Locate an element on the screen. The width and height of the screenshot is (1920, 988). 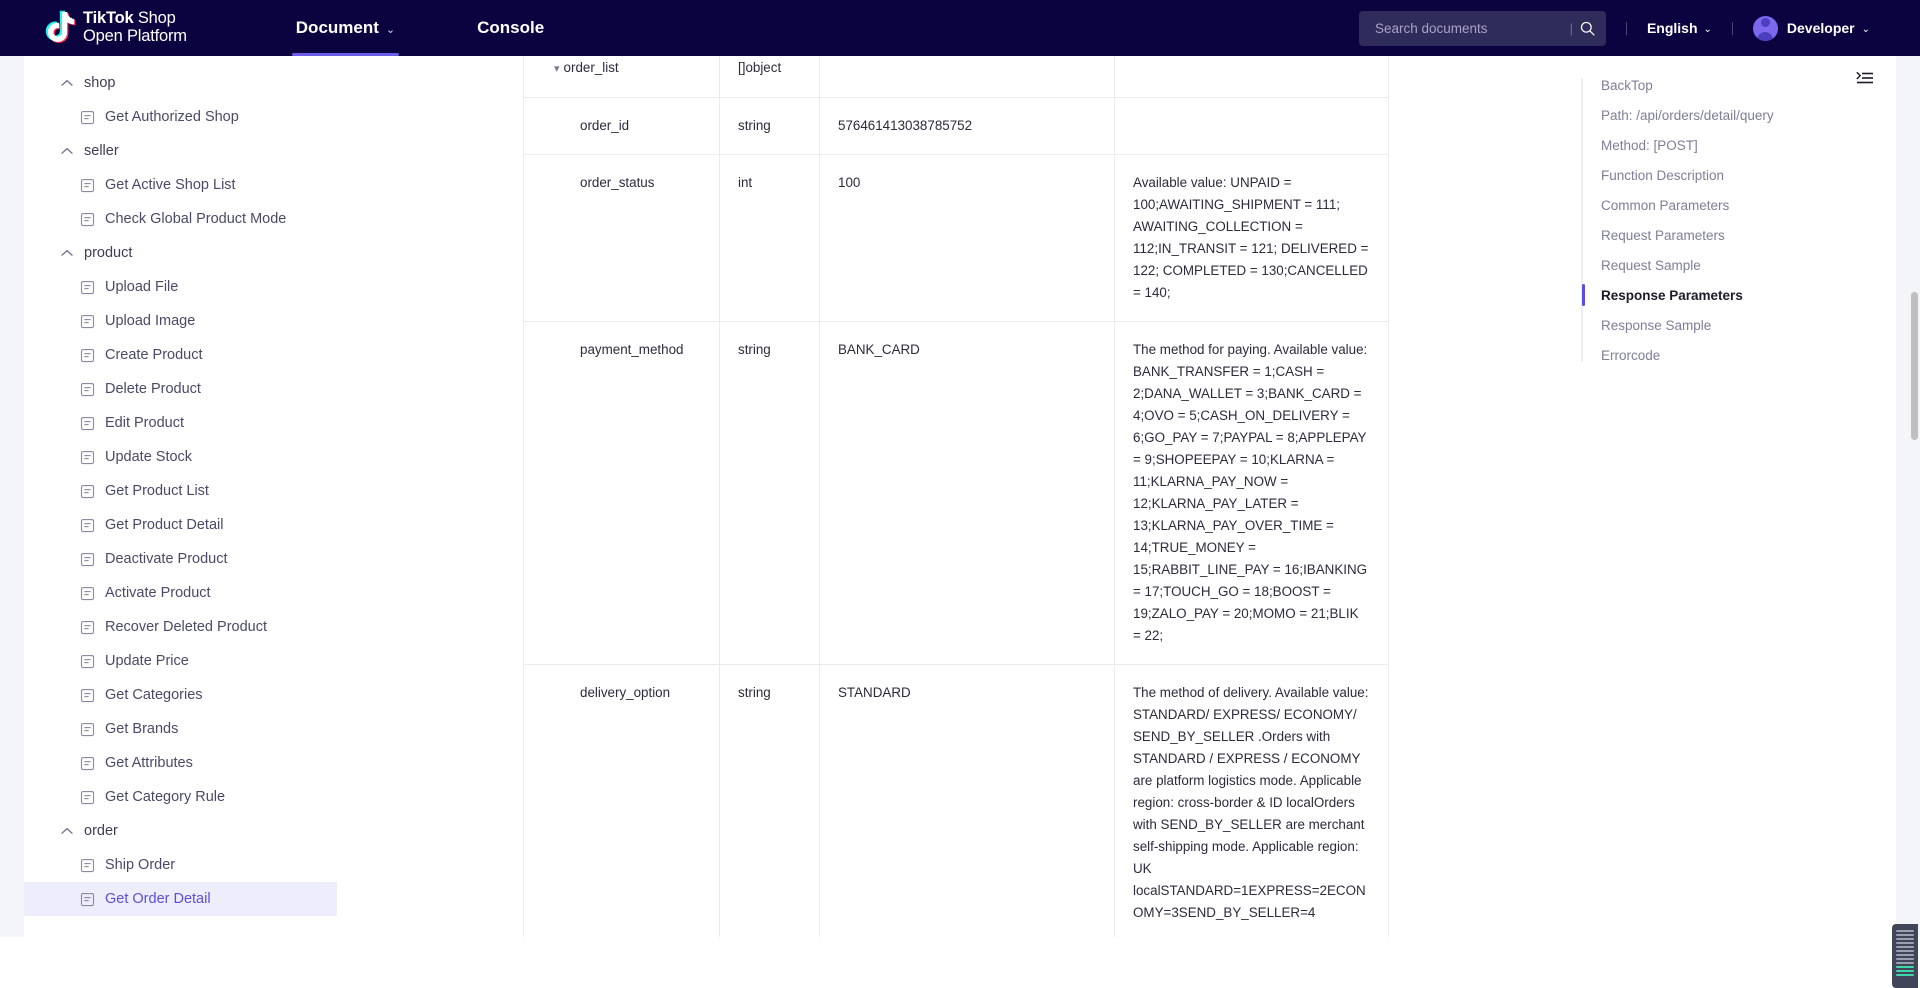
sidebar-item-label: Get Product List is located at coordinates (157, 491).